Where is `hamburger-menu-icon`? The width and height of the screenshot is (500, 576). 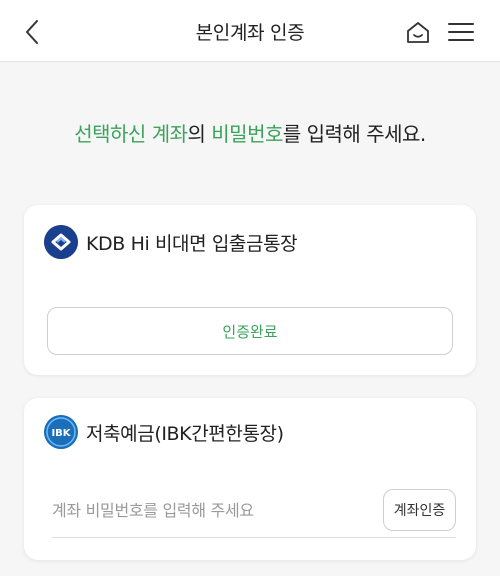
hamburger-menu-icon is located at coordinates (461, 32).